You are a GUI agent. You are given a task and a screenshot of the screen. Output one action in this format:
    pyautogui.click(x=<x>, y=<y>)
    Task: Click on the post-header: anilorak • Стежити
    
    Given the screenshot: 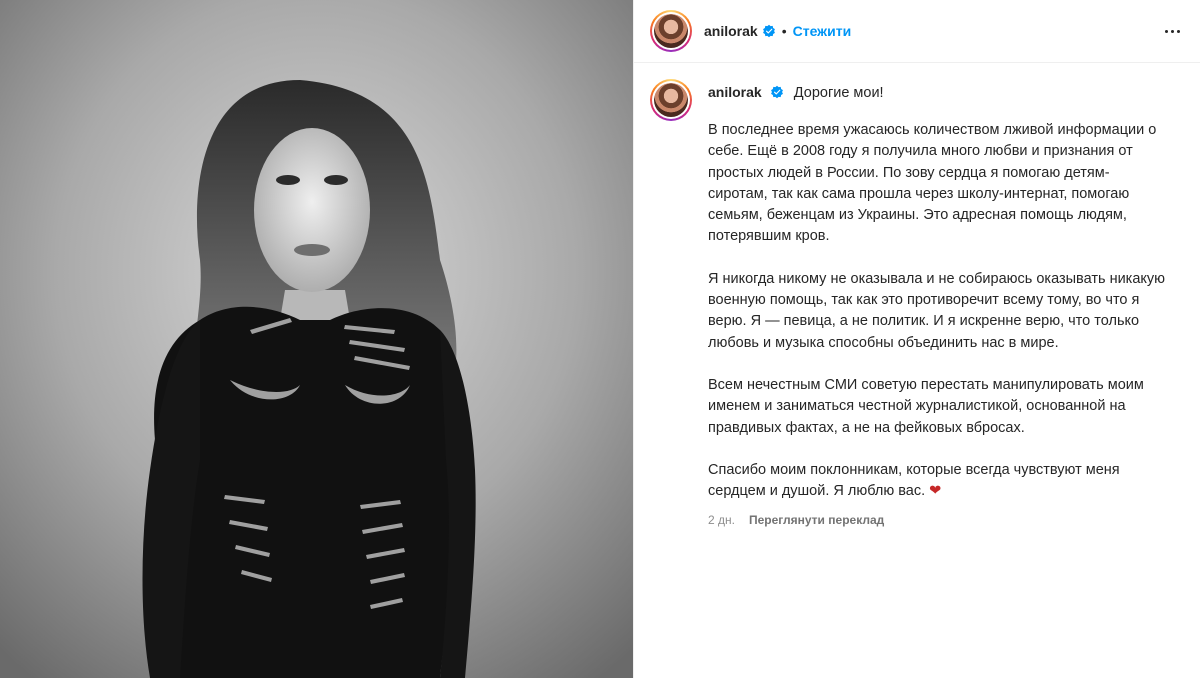 What is the action you would take?
    pyautogui.click(x=917, y=31)
    